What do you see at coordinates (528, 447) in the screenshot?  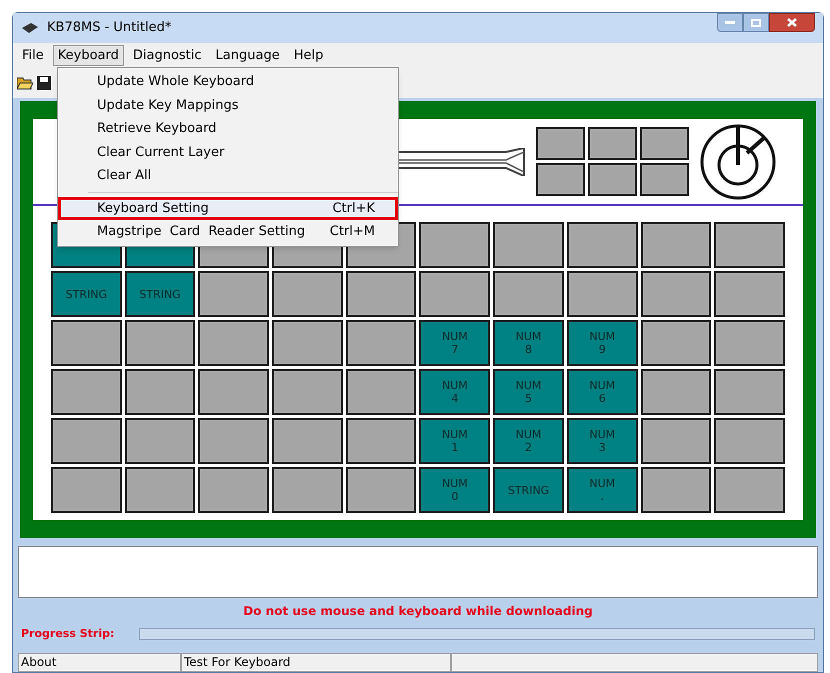 I see `key-label: 2` at bounding box center [528, 447].